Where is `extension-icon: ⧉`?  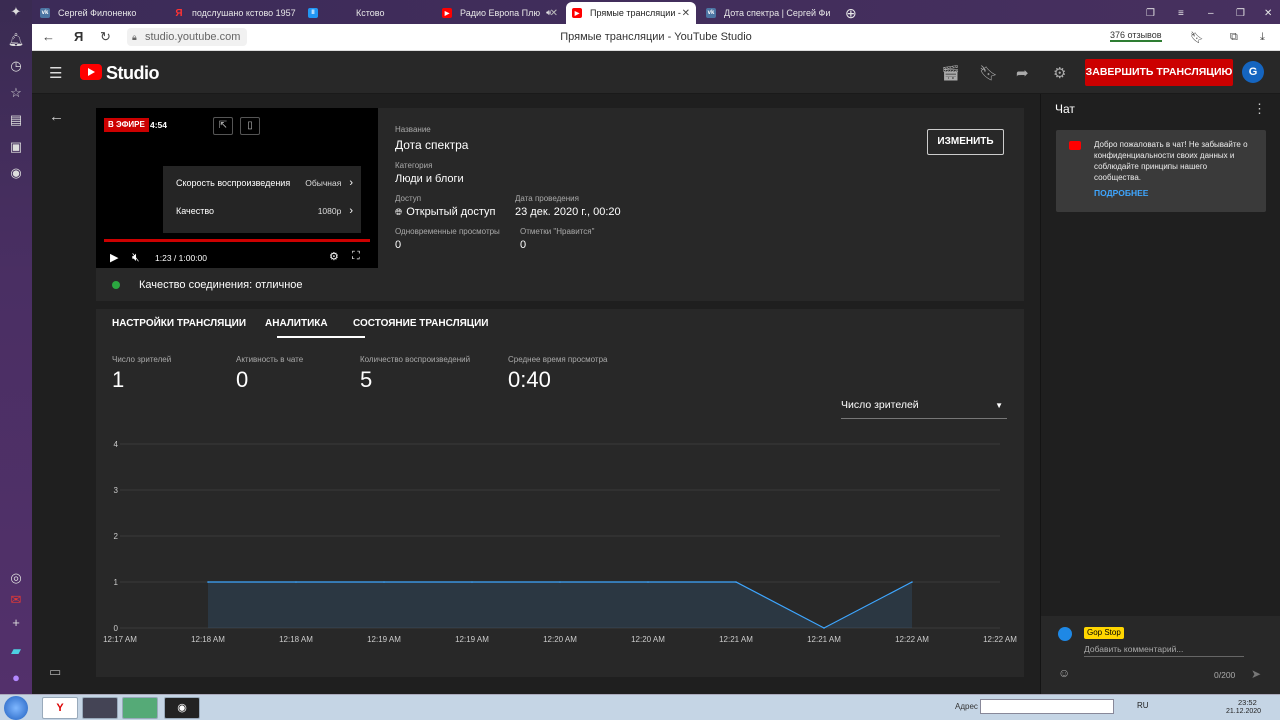
extension-icon: ⧉ is located at coordinates (1234, 37).